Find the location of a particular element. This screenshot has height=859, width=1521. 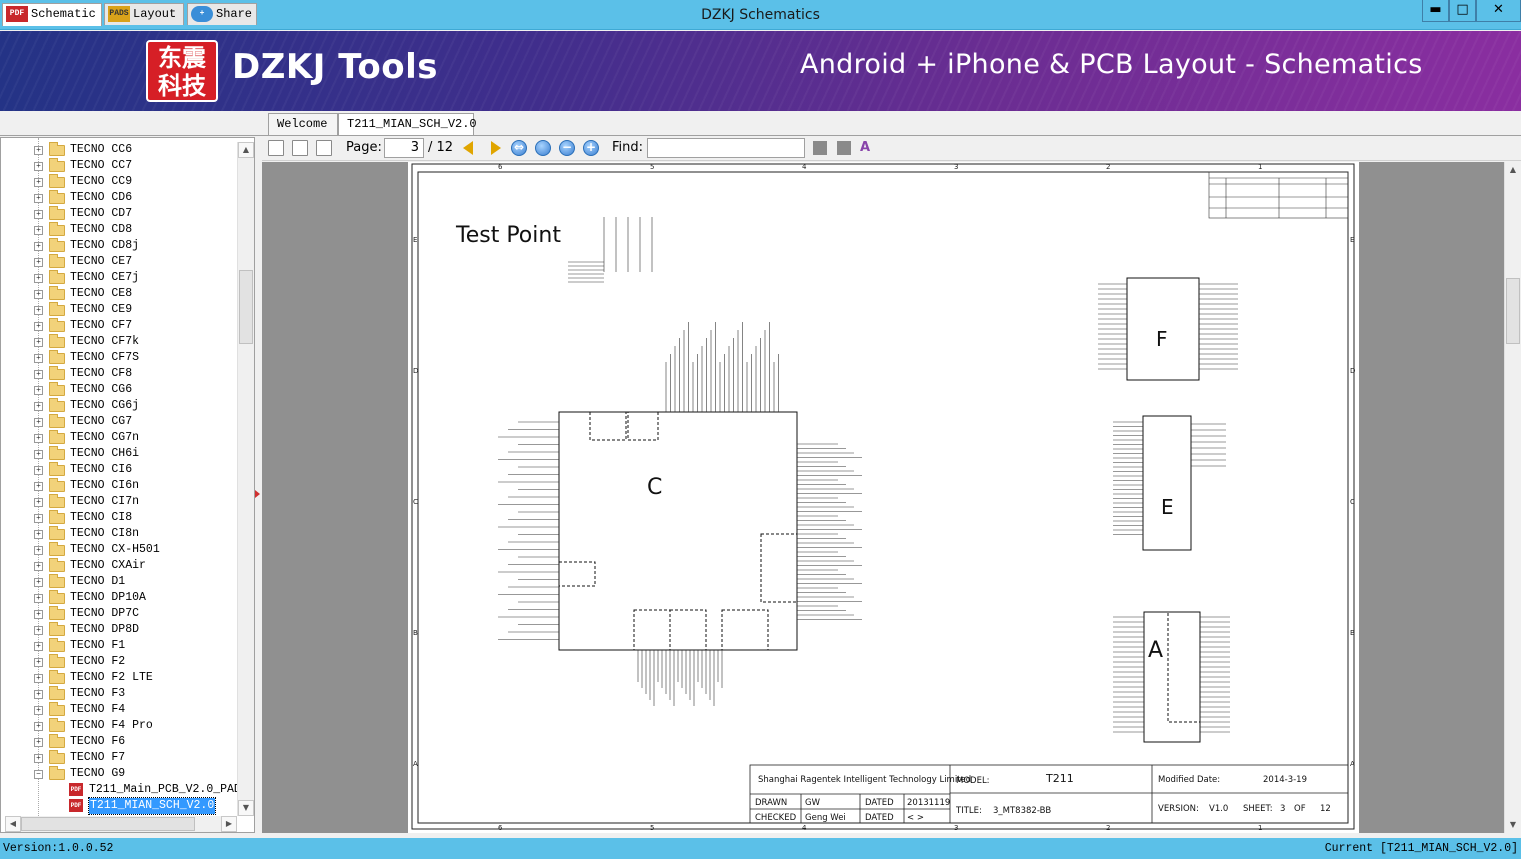

tree-folder-item: + TECNO CX-H501 is located at coordinates (119, 550).